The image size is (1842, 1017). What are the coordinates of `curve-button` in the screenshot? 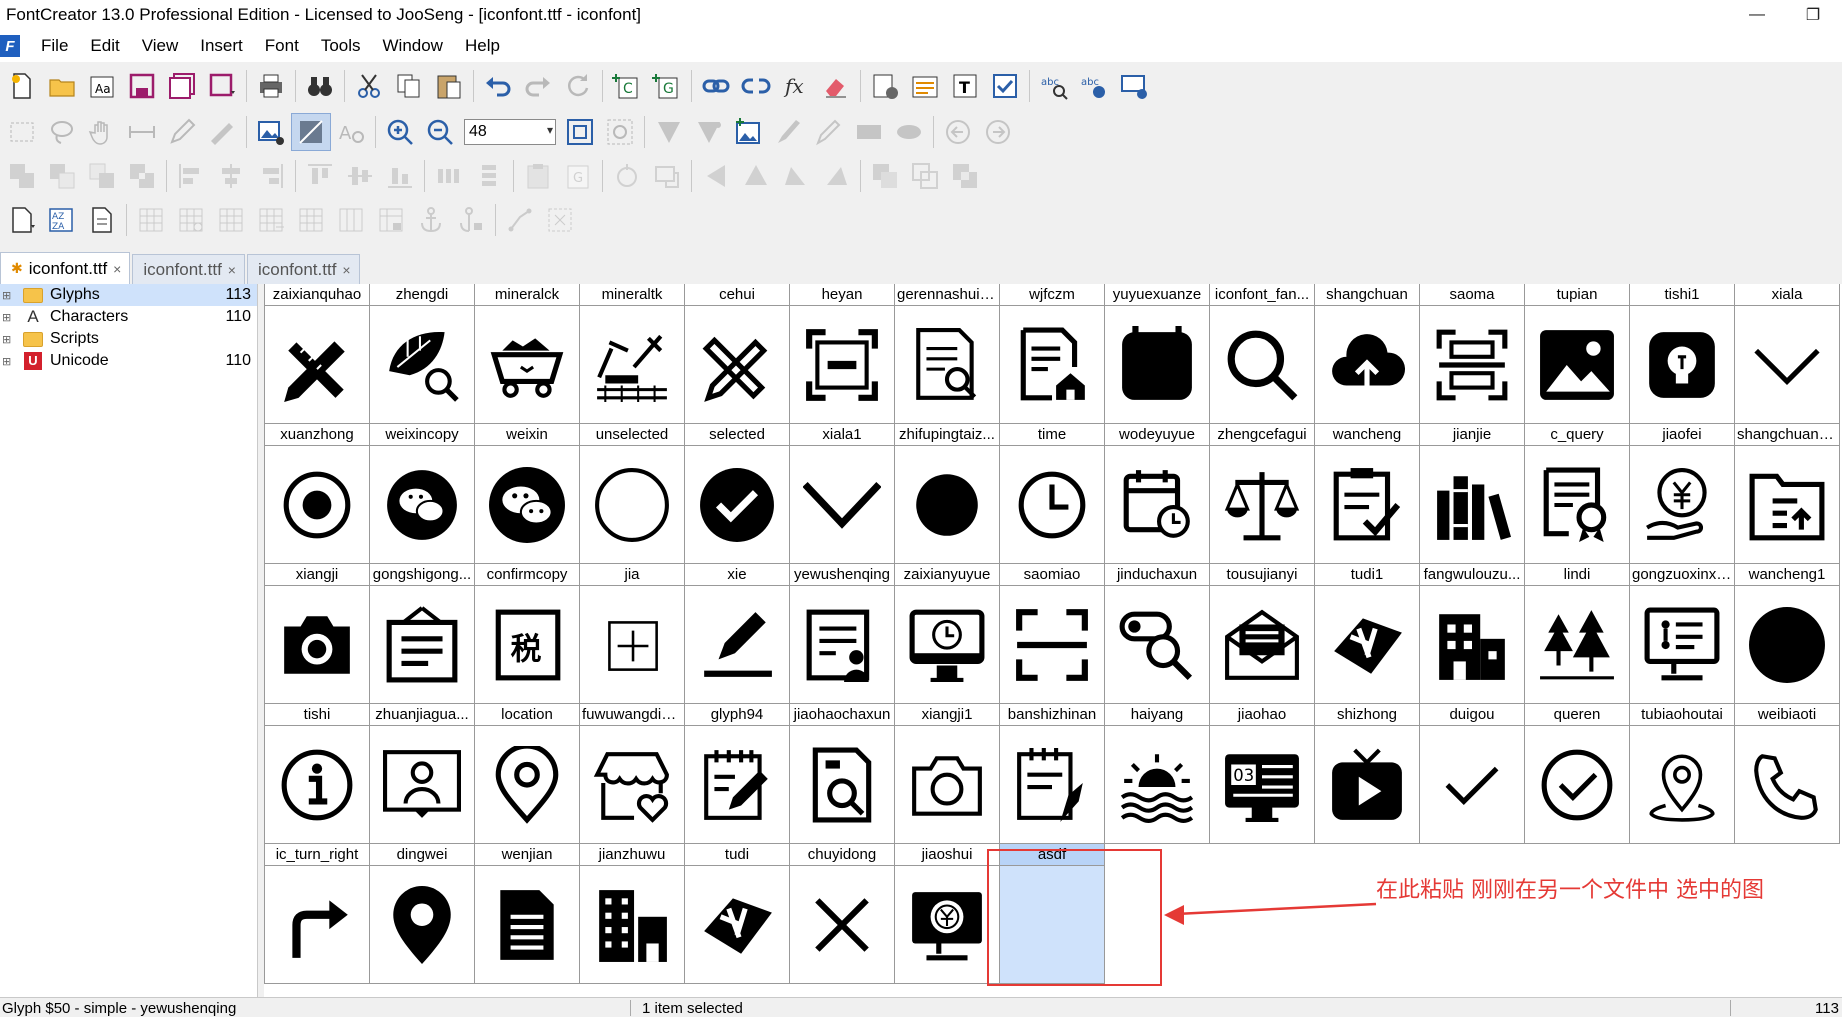 It's located at (709, 132).